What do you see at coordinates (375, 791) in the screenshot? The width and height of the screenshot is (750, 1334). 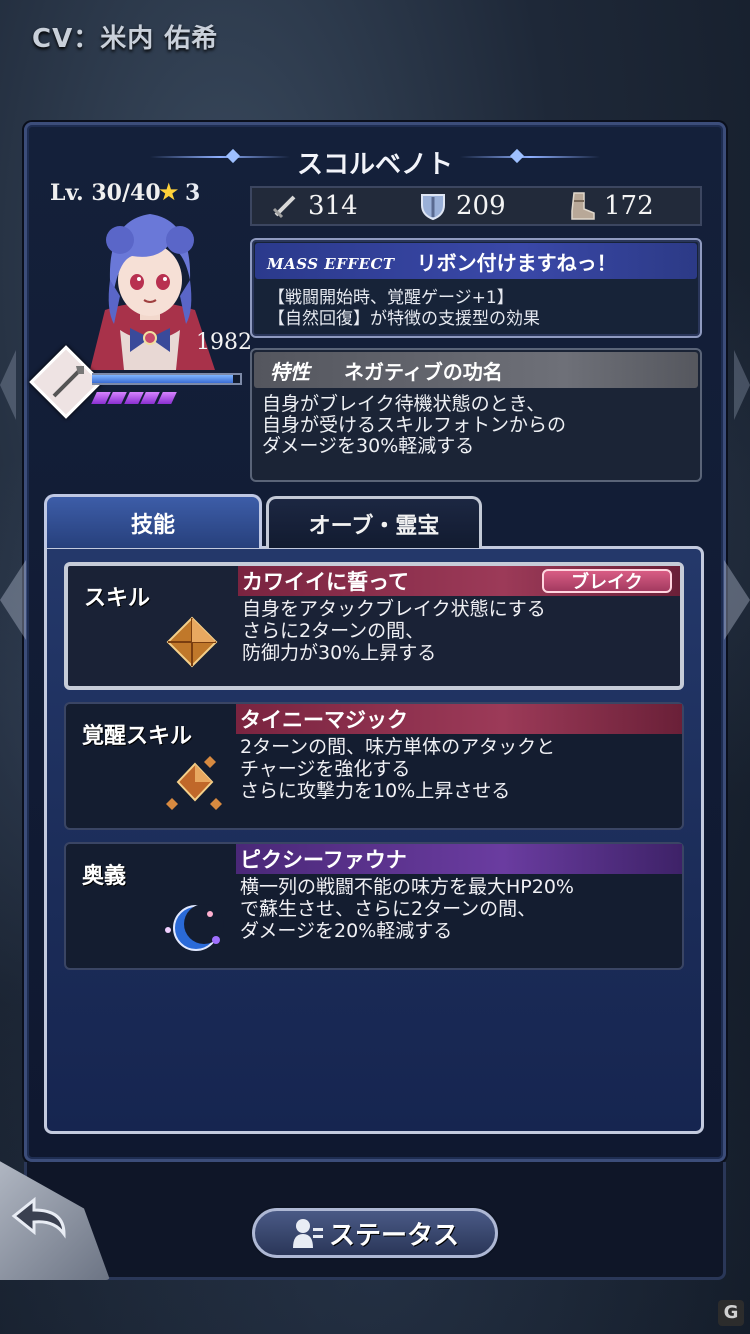 I see `skill-desc-line: さらに攻撃力を10%上昇させる` at bounding box center [375, 791].